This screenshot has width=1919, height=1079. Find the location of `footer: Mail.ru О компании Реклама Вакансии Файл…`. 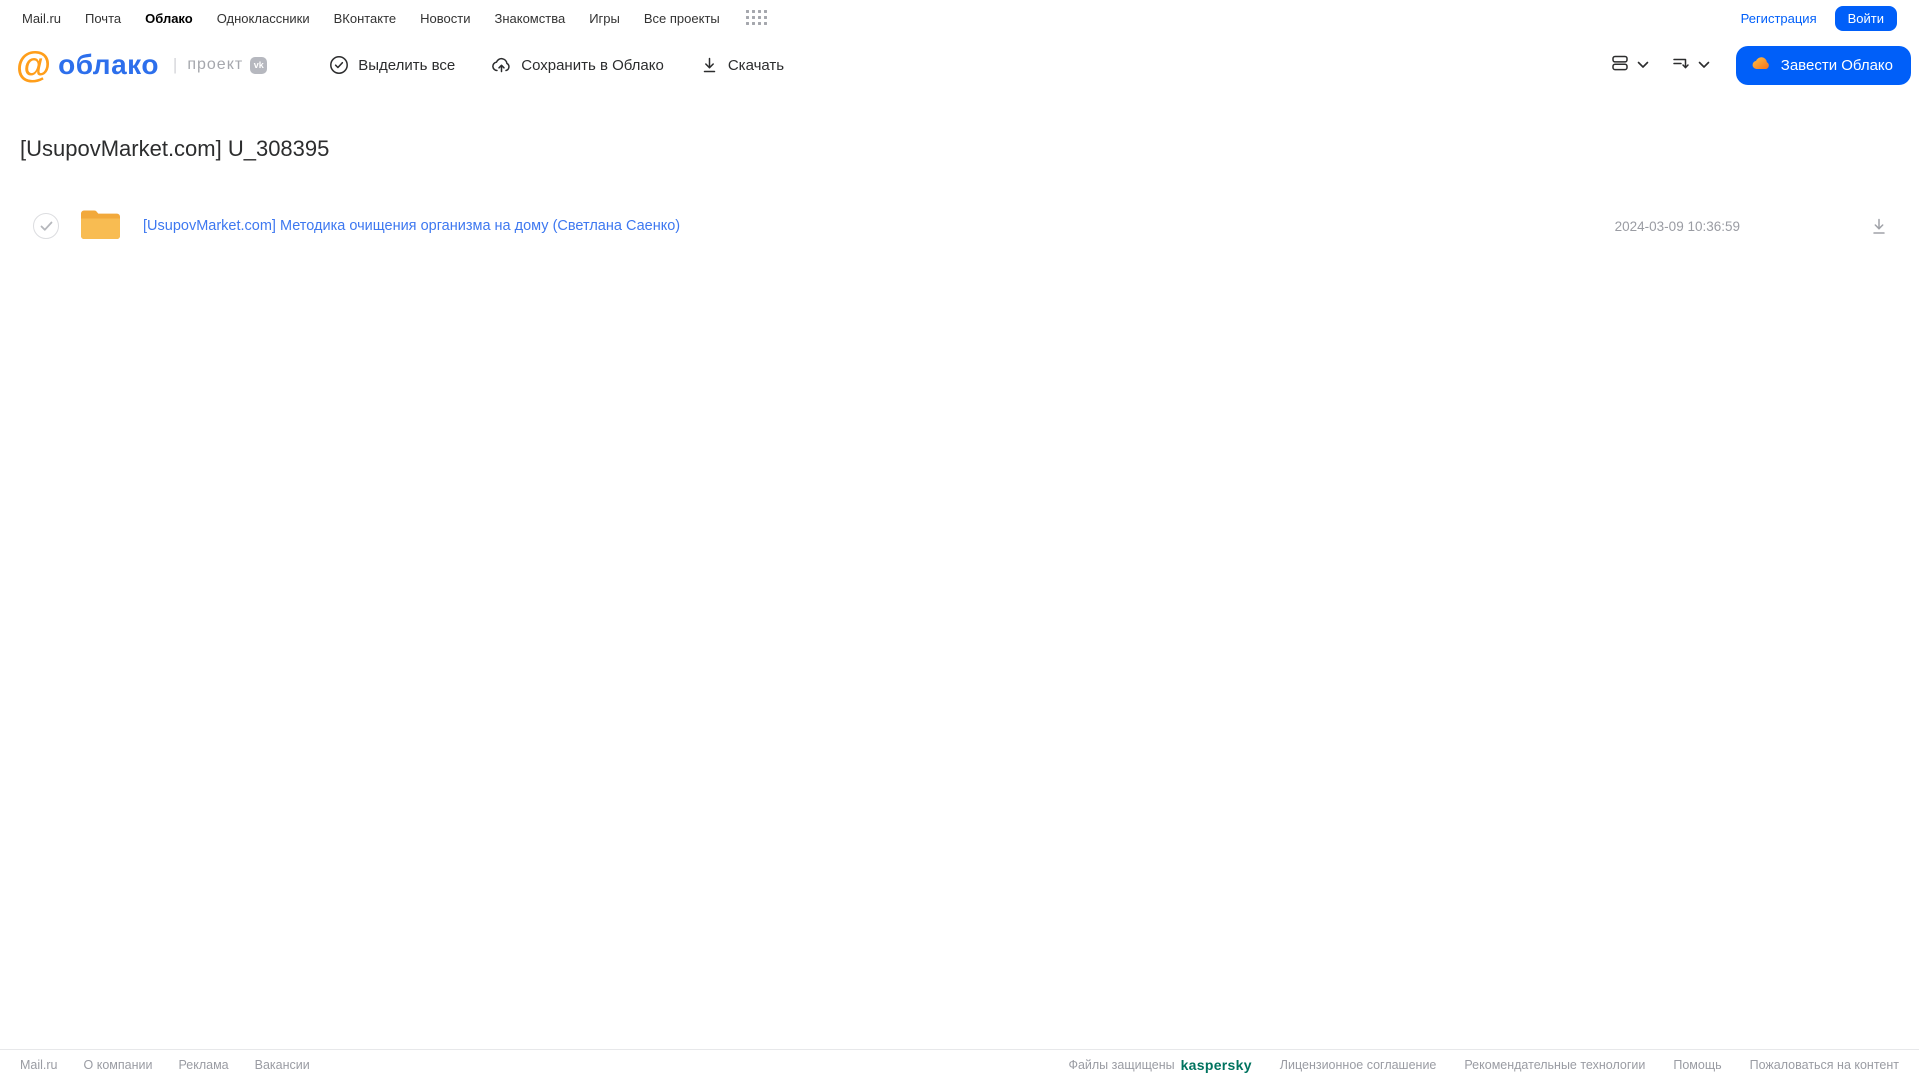

footer: Mail.ru О компании Реклама Вакансии Файл… is located at coordinates (959, 1064).